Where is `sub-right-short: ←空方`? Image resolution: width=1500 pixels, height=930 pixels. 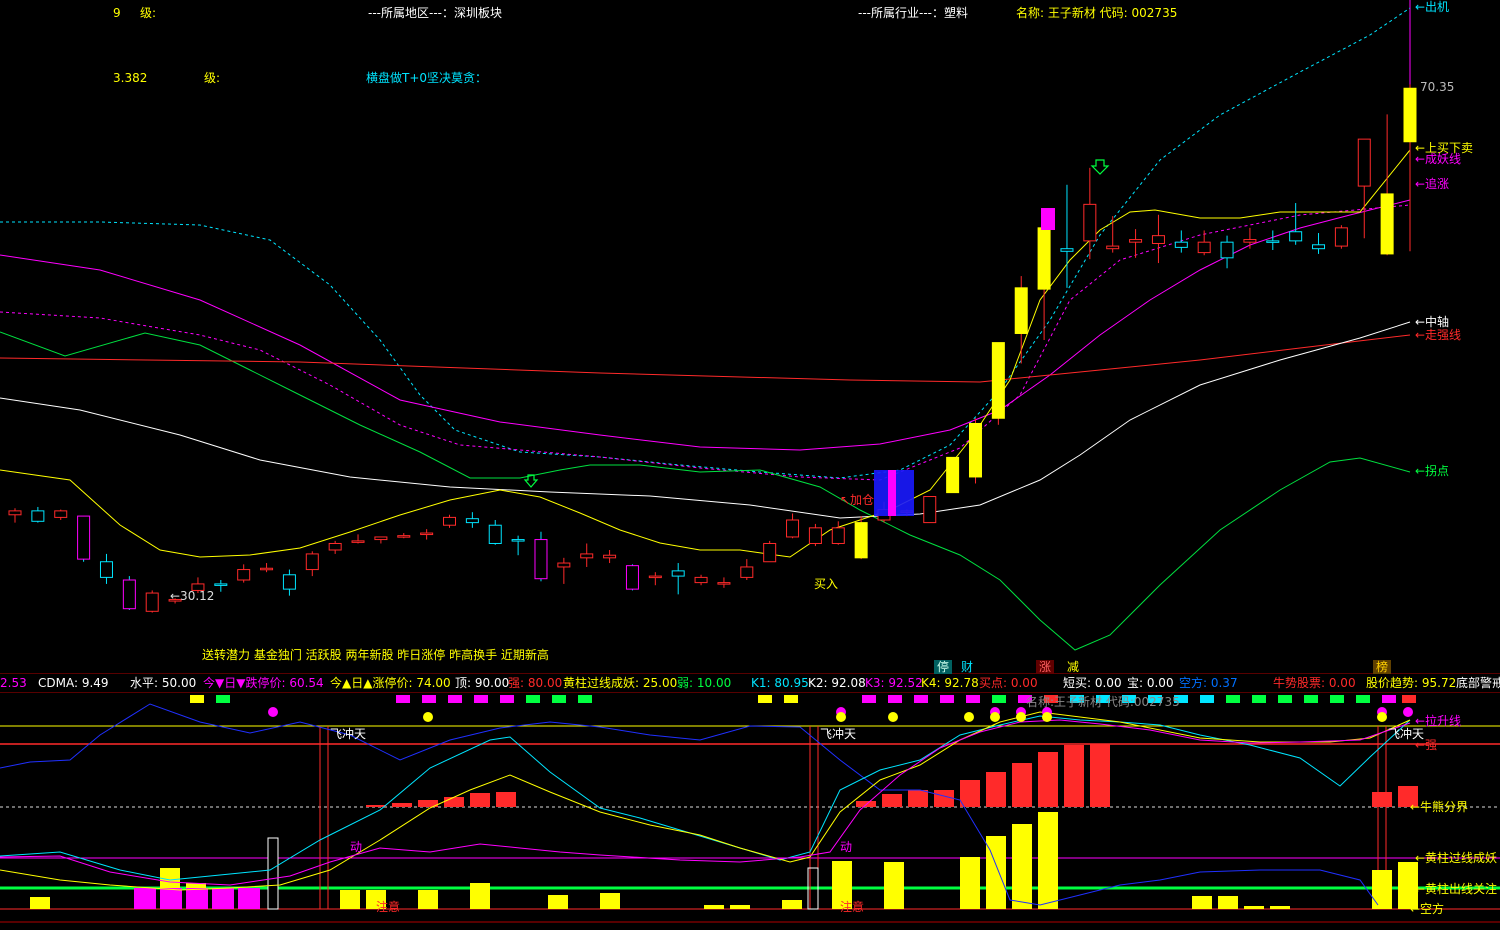
sub-right-short: ←空方 is located at coordinates (1427, 909).